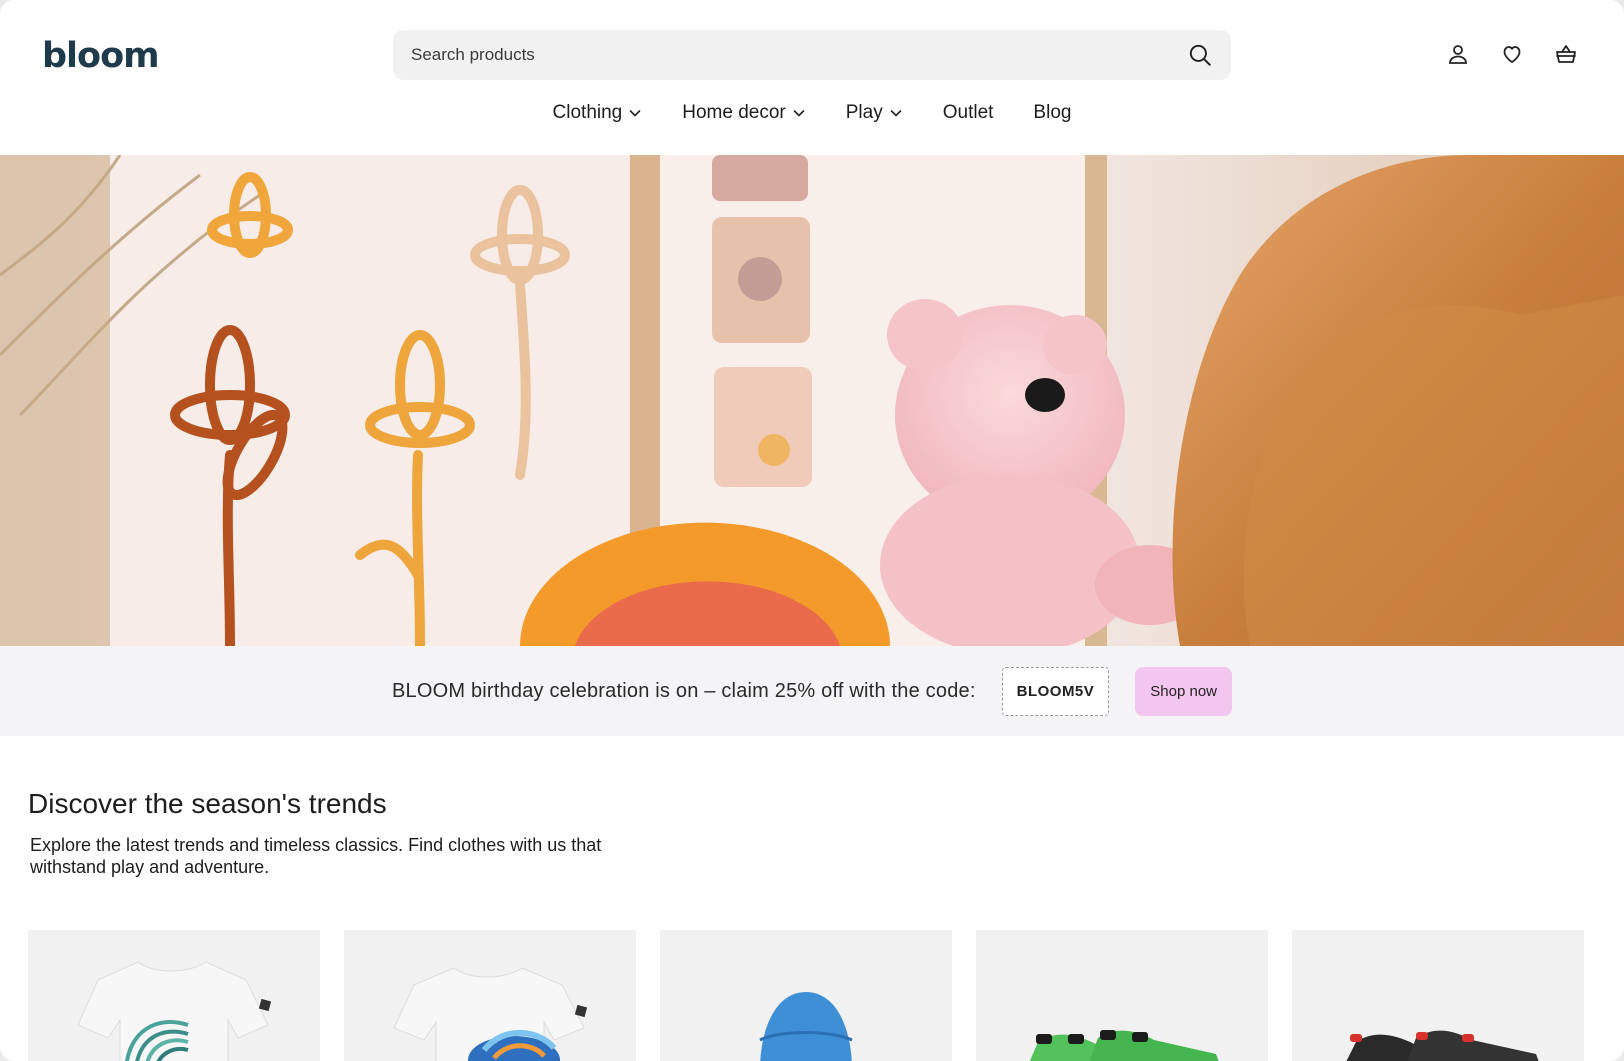 The image size is (1624, 1061). Describe the element at coordinates (1200, 55) in the screenshot. I see `search-icon` at that location.